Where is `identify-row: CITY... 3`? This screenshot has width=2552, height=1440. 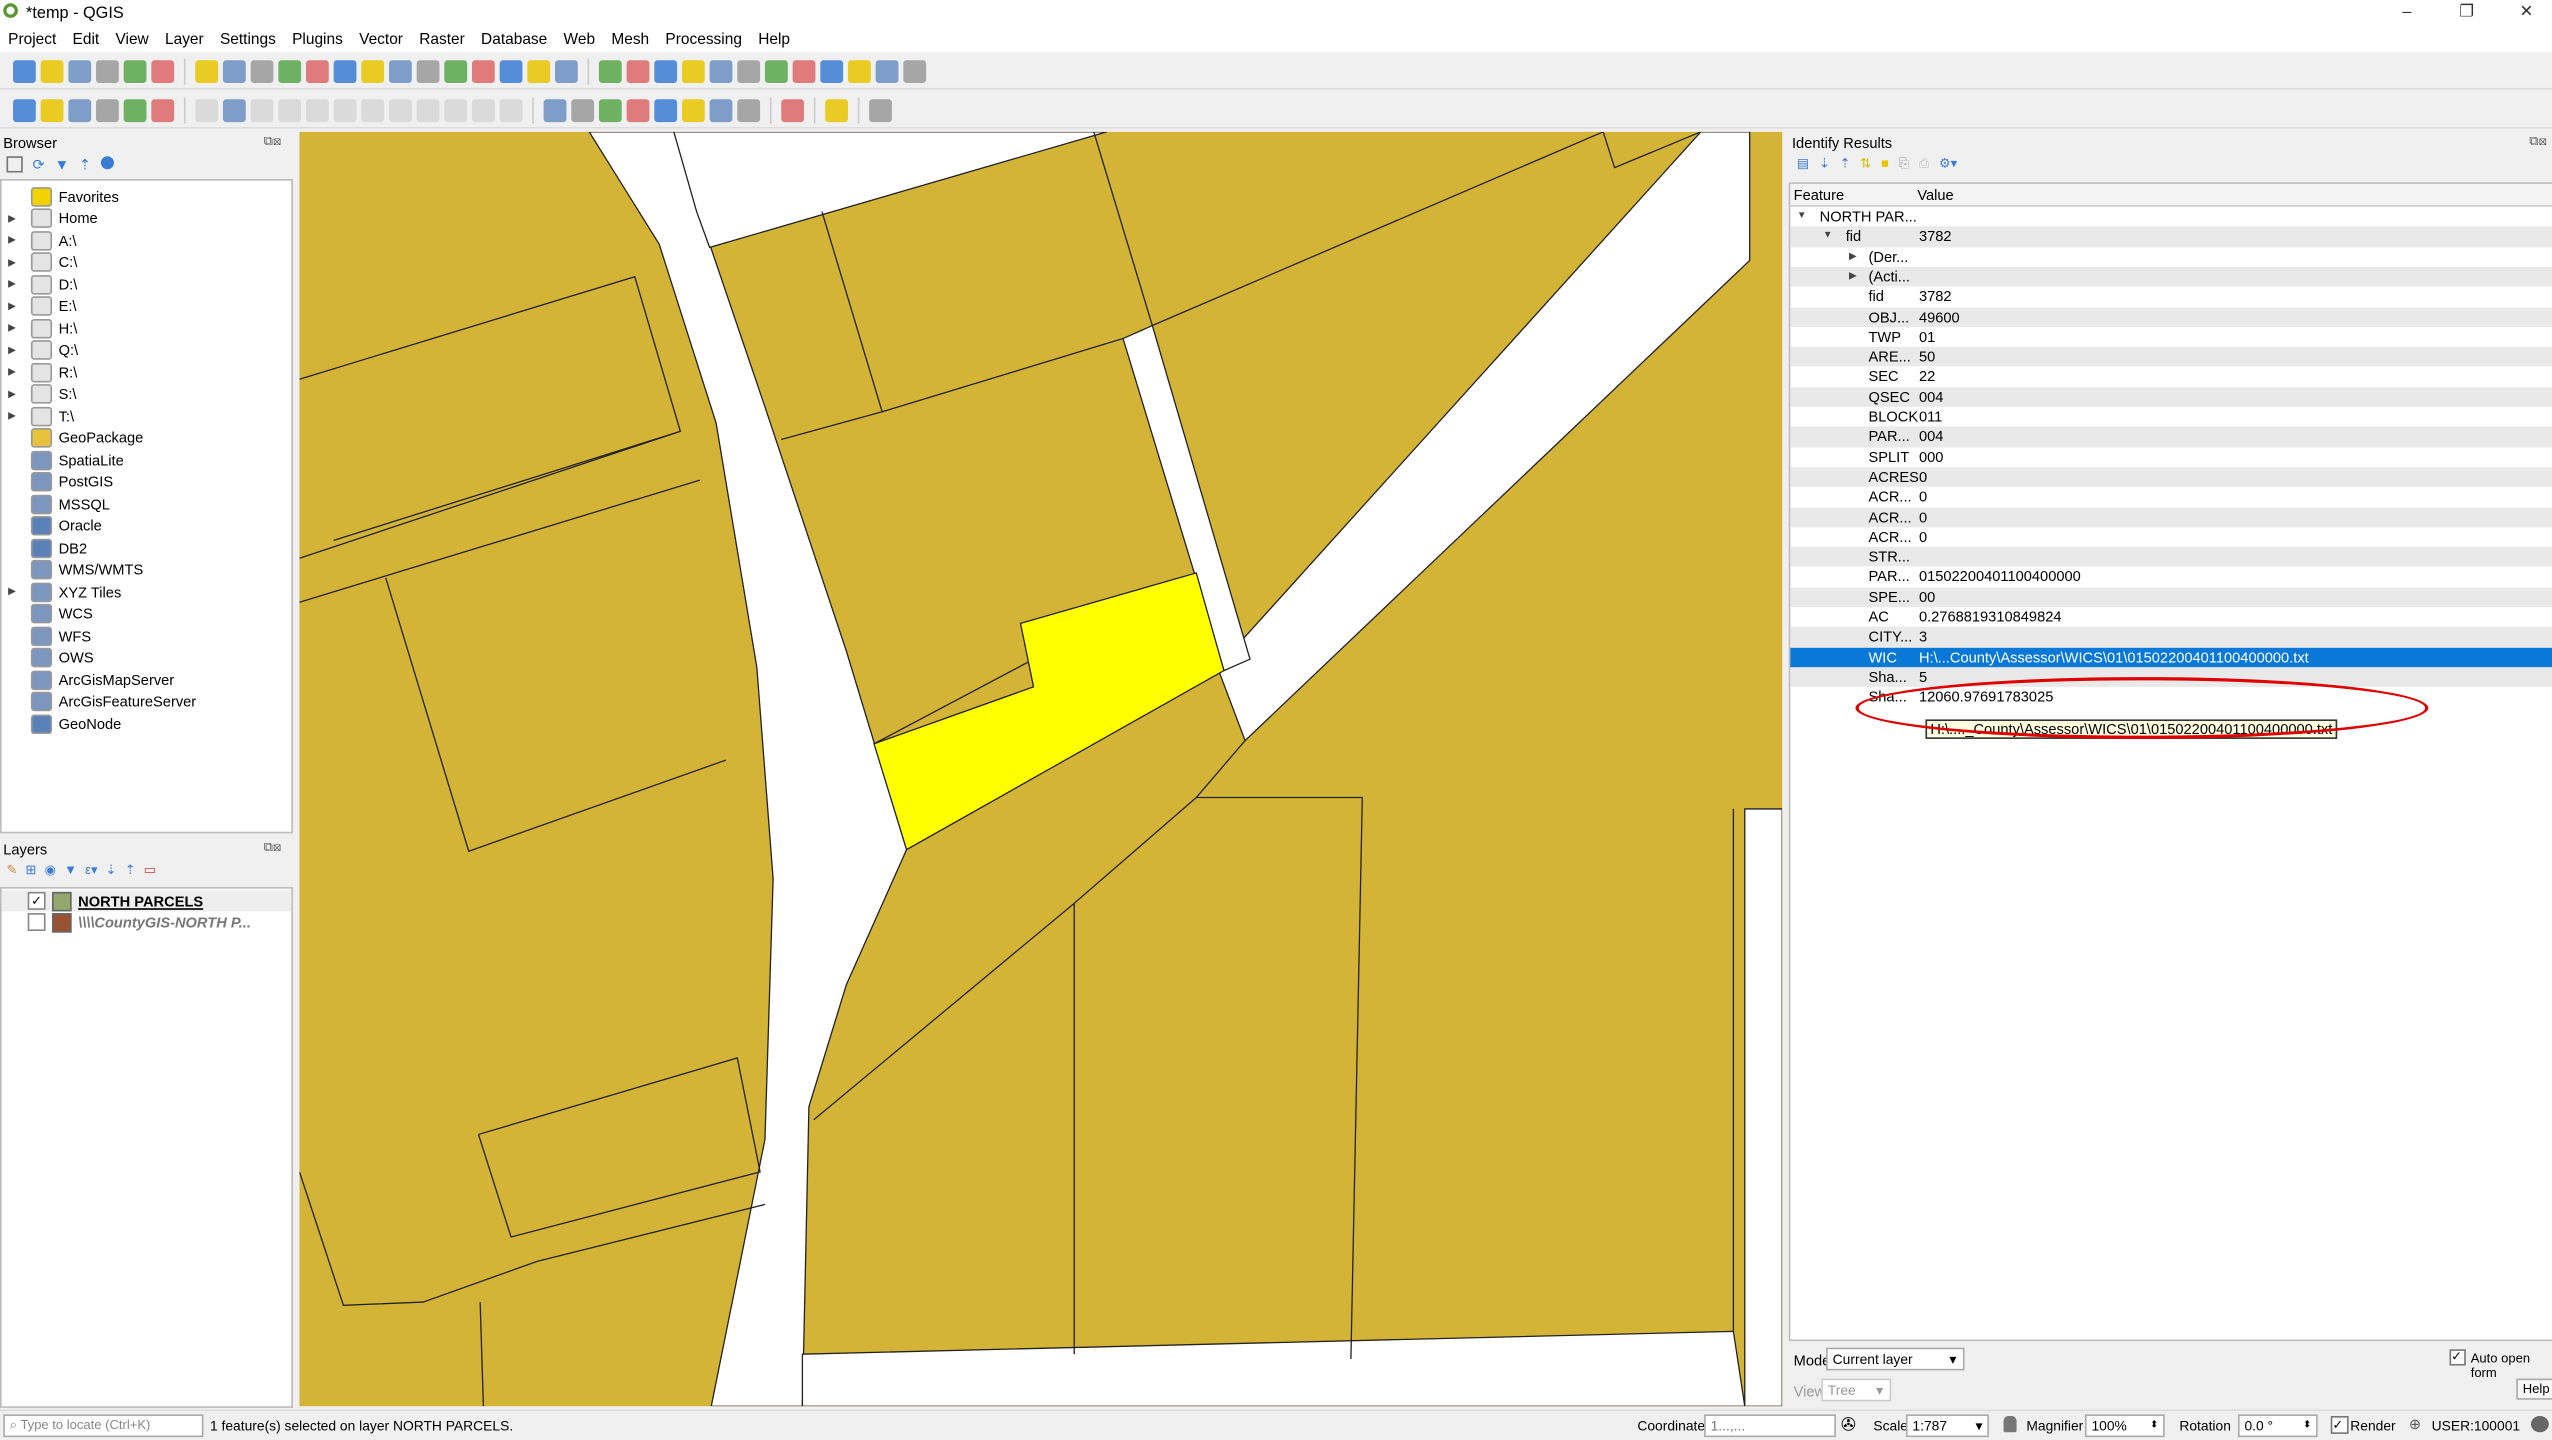
identify-row: CITY... 3 is located at coordinates (2171, 637).